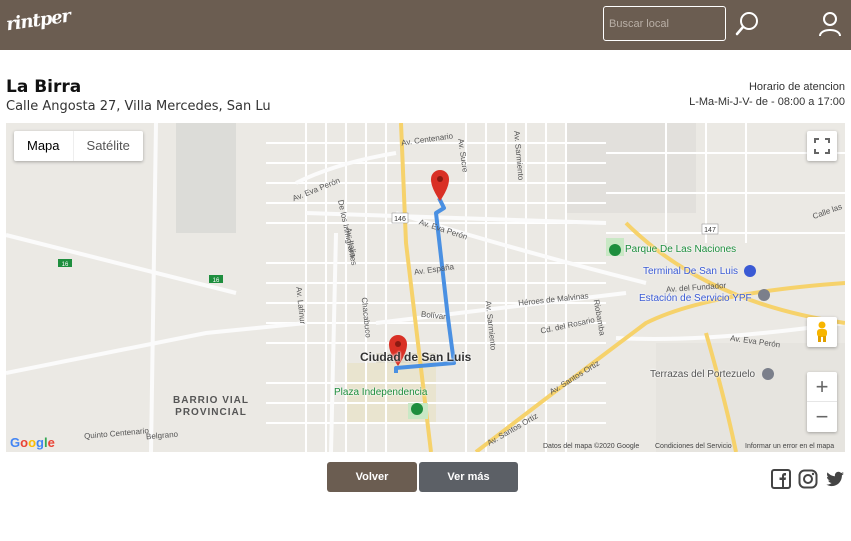 The image size is (851, 541). I want to click on svg-text: 146, so click(400, 219).